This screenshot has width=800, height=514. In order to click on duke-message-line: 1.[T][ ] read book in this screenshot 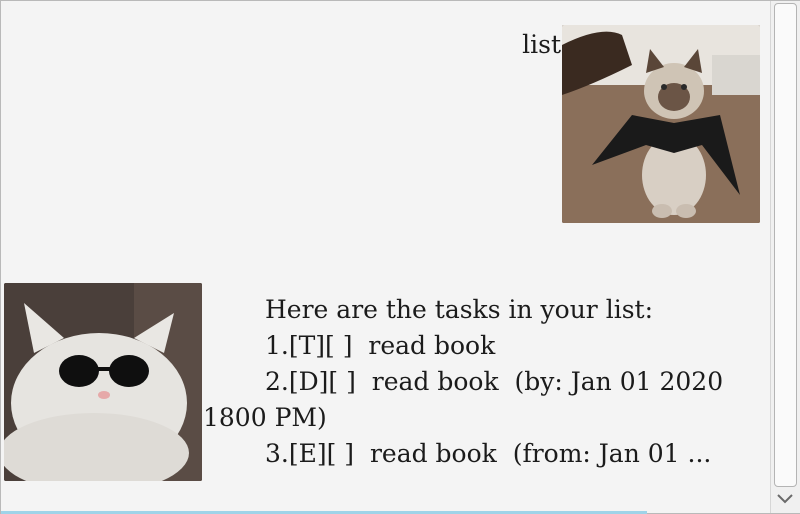, I will do `click(380, 345)`.